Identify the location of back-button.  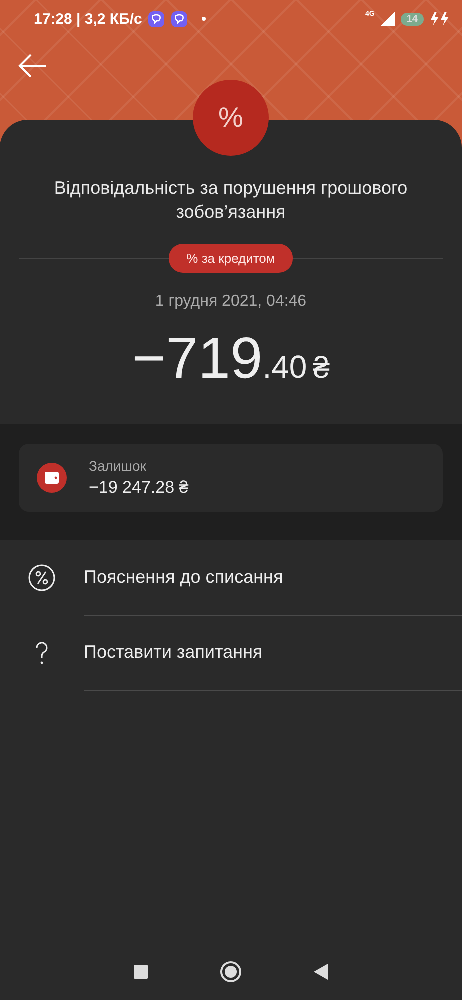
(33, 66).